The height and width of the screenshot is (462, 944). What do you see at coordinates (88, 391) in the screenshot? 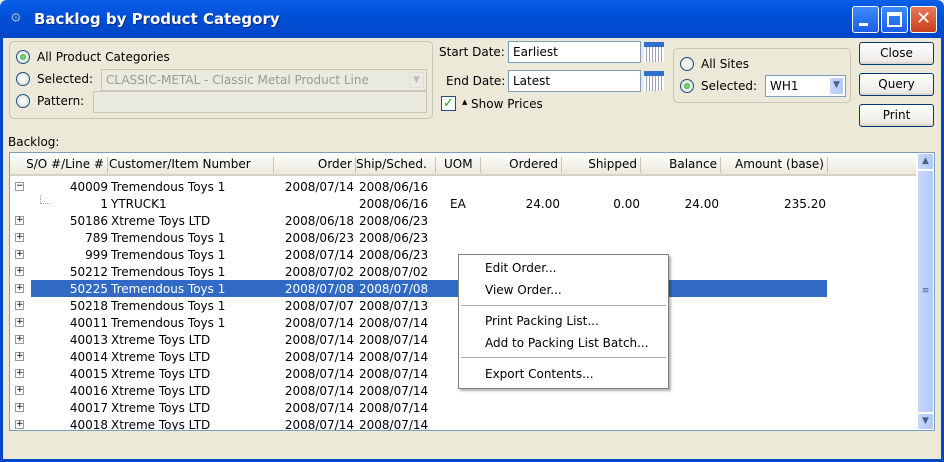
I see `table-cell: 40016` at bounding box center [88, 391].